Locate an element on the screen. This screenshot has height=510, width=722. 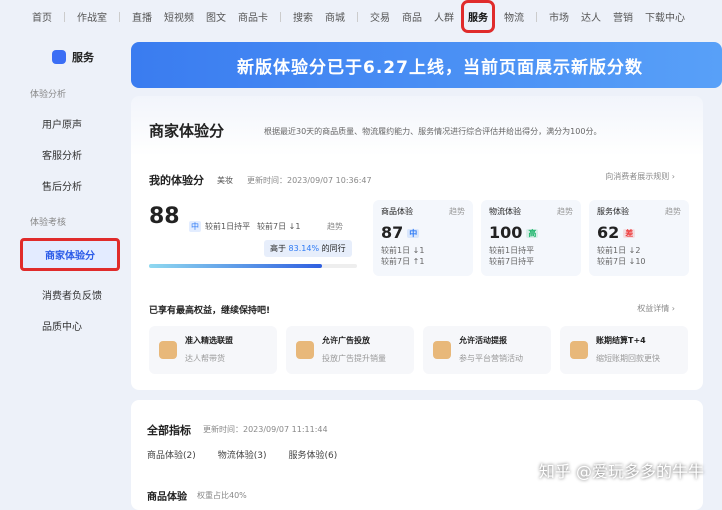
service-icon is located at coordinates (59, 57).